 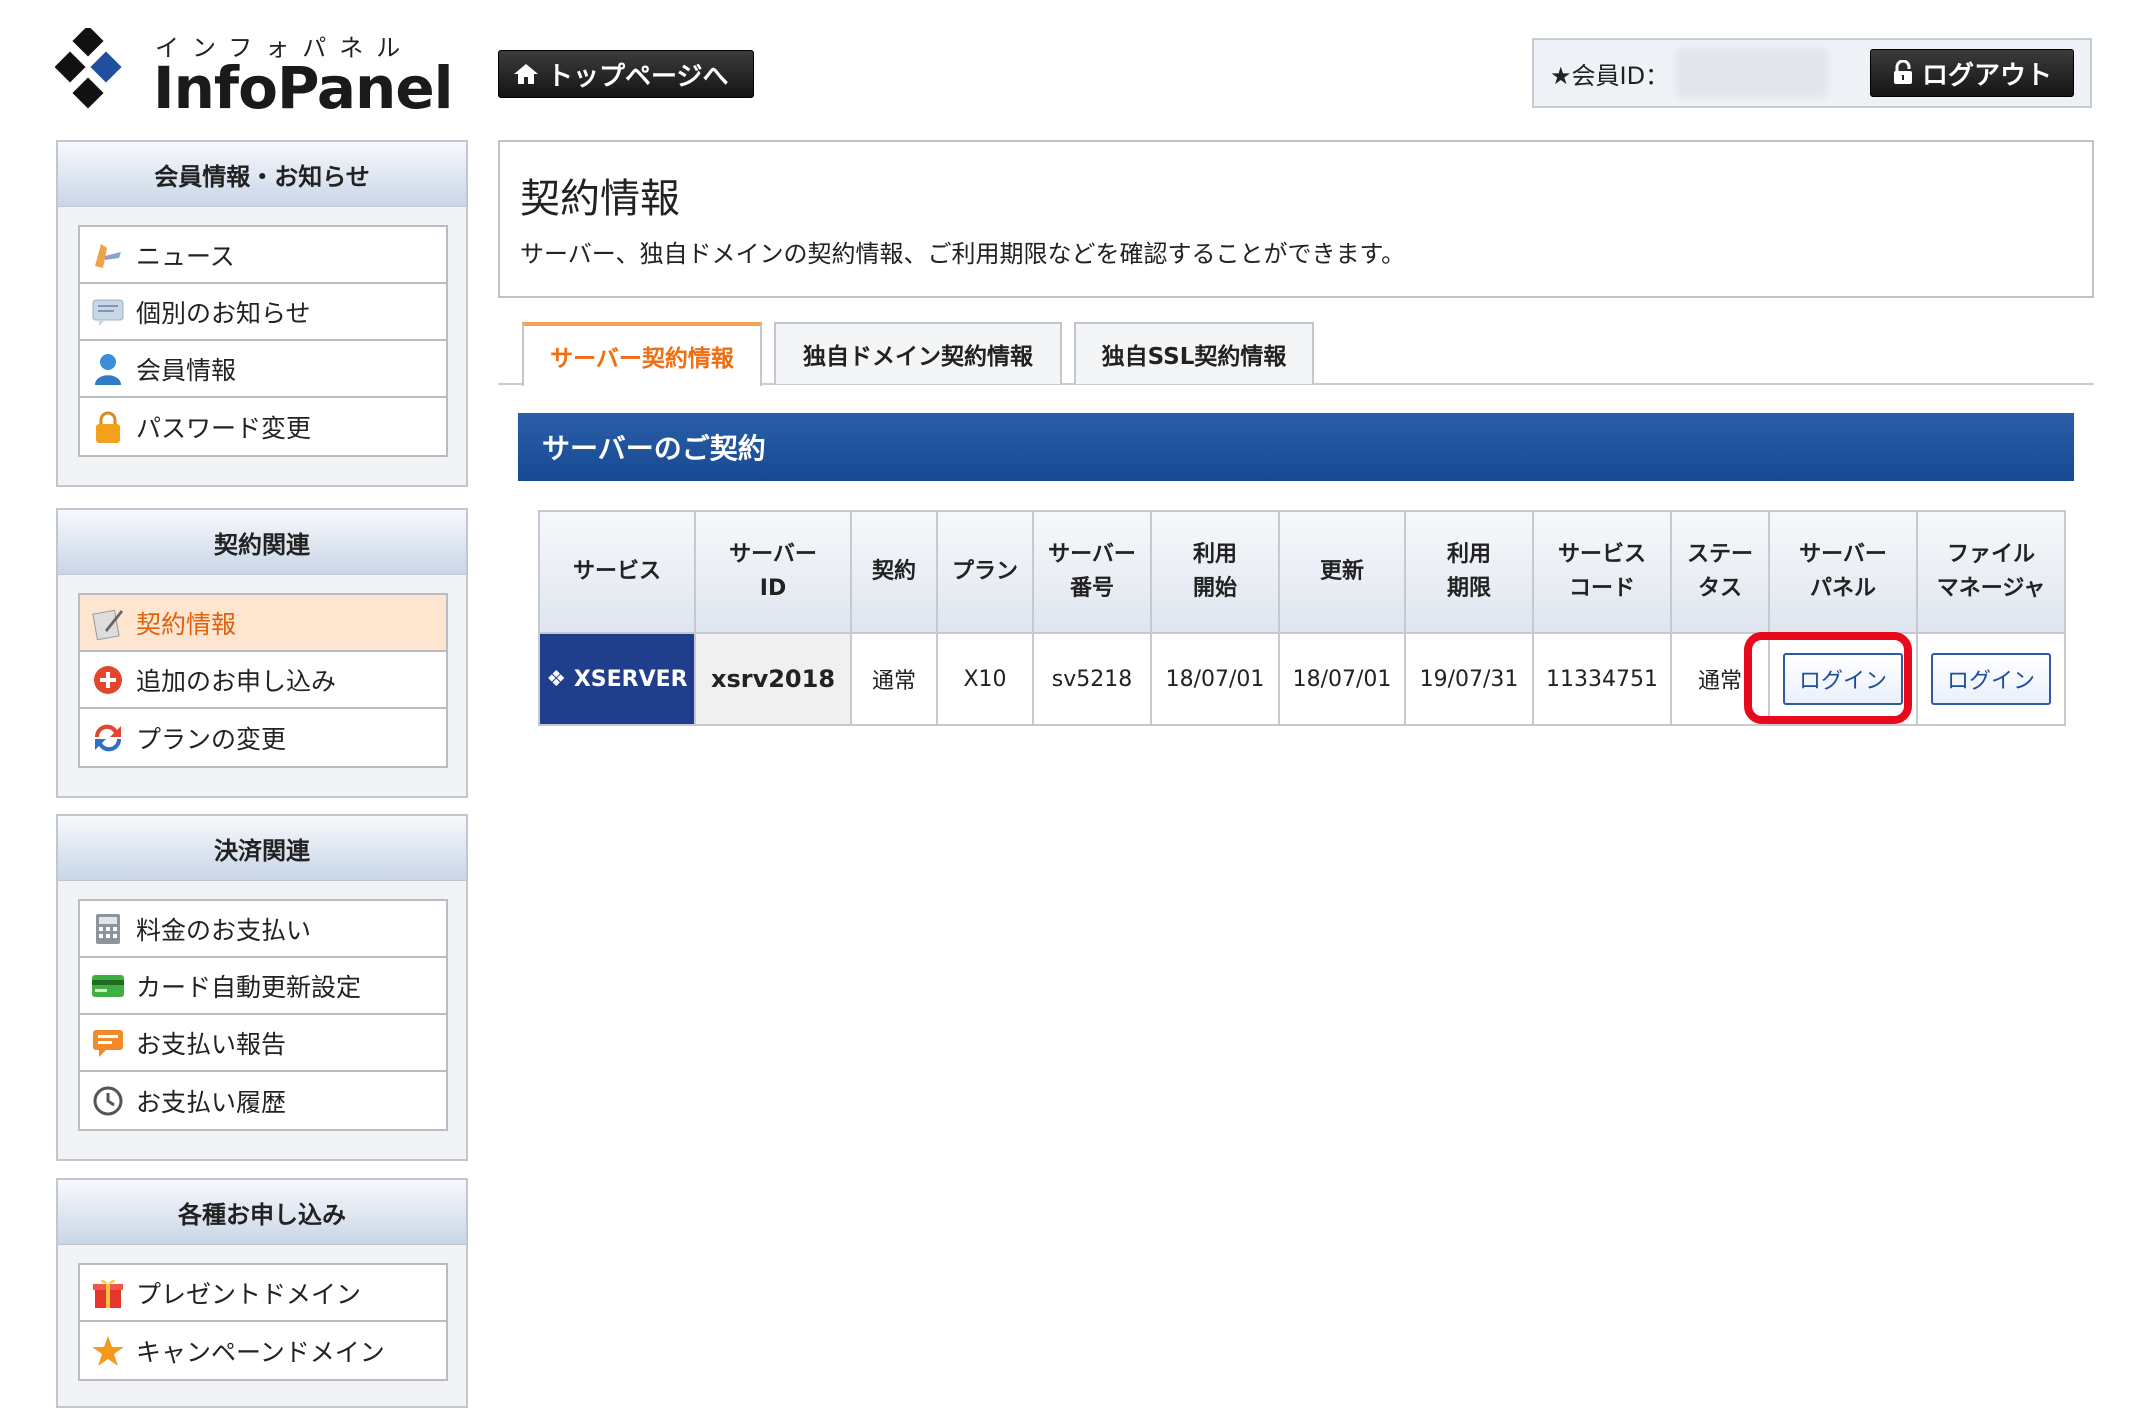 What do you see at coordinates (108, 1043) in the screenshot?
I see `report-icon` at bounding box center [108, 1043].